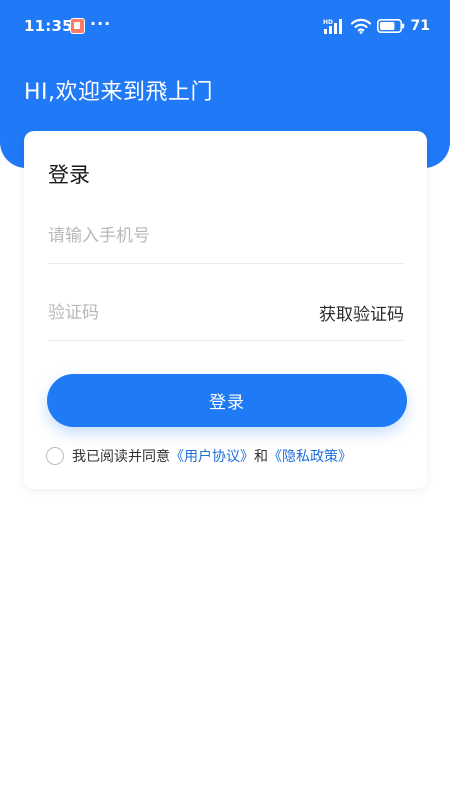 This screenshot has height=800, width=450. What do you see at coordinates (361, 312) in the screenshot?
I see `get-code-button: 获取验证码` at bounding box center [361, 312].